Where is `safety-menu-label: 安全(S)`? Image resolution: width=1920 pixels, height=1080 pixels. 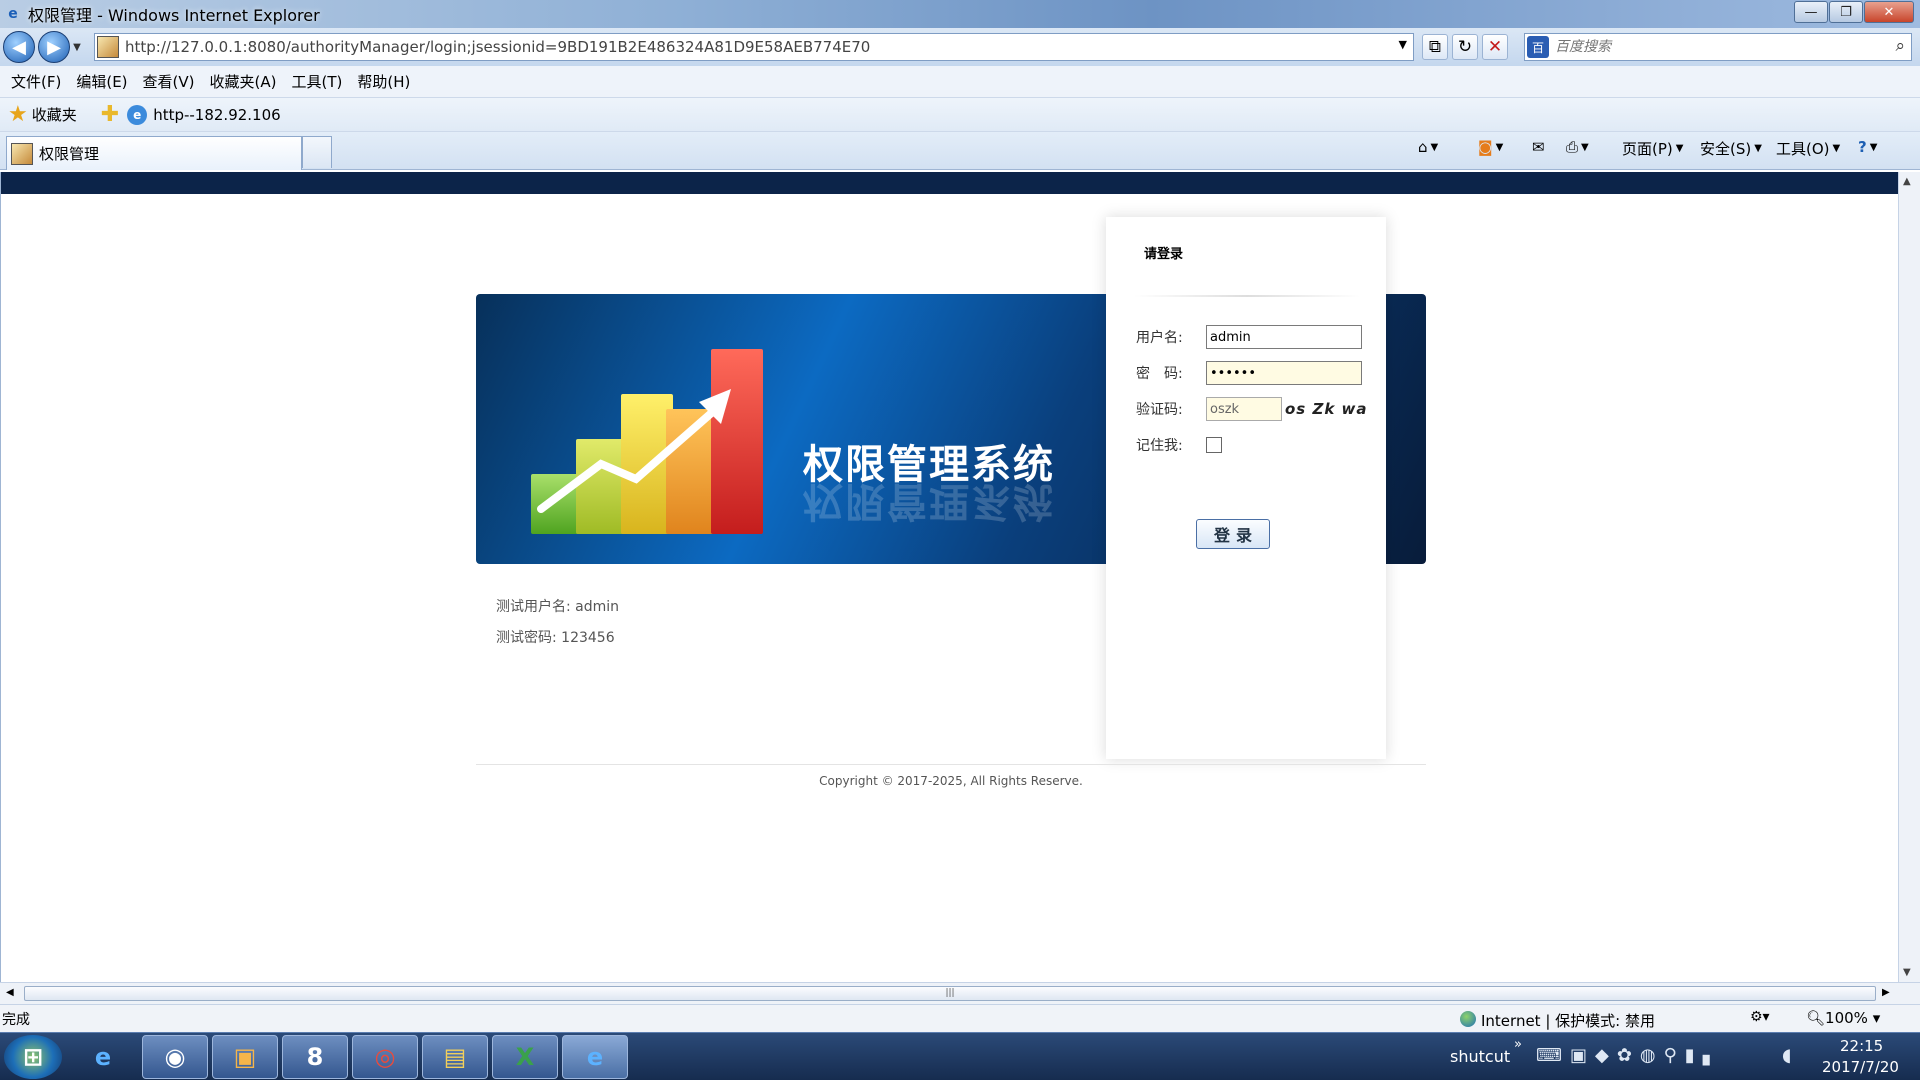
safety-menu-label: 安全(S) is located at coordinates (1726, 149).